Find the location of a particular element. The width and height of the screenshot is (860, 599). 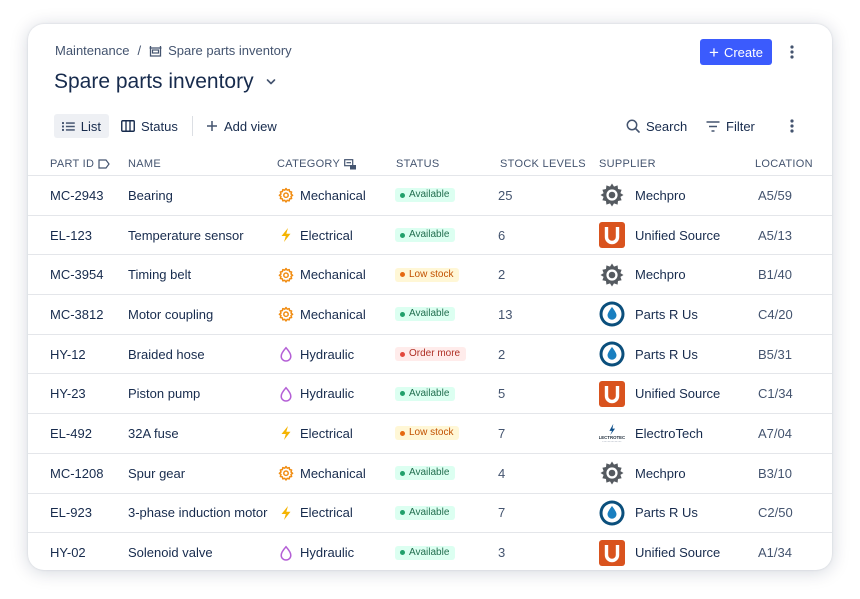

stock-level-cell: 13 is located at coordinates (505, 314).